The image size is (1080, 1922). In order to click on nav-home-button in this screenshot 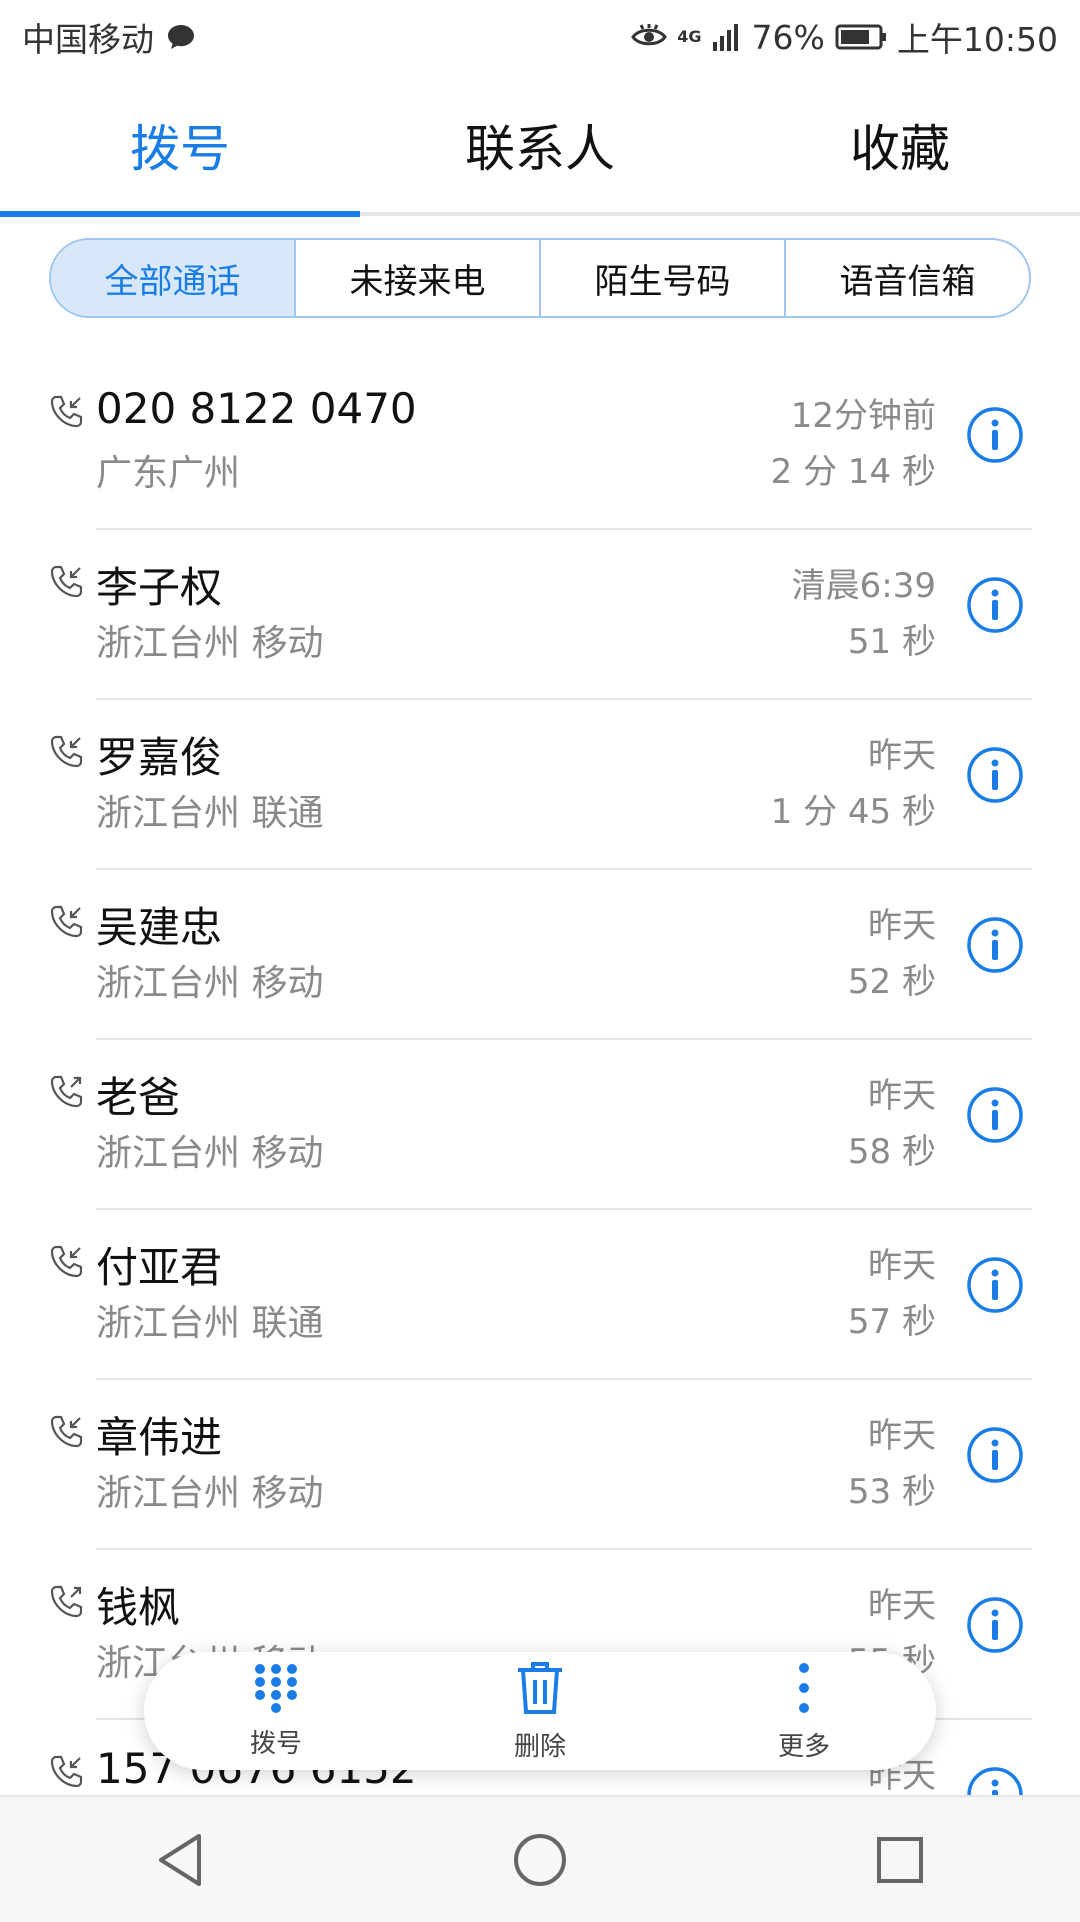, I will do `click(540, 1860)`.